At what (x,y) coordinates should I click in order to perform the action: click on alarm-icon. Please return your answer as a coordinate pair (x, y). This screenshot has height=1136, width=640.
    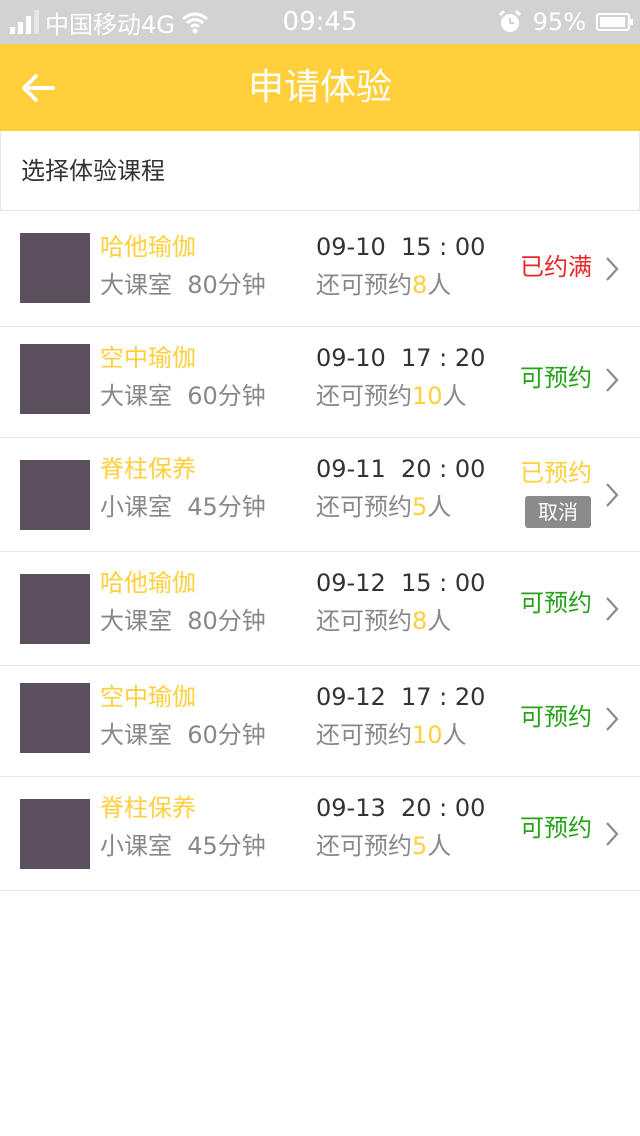
    Looking at the image, I should click on (509, 20).